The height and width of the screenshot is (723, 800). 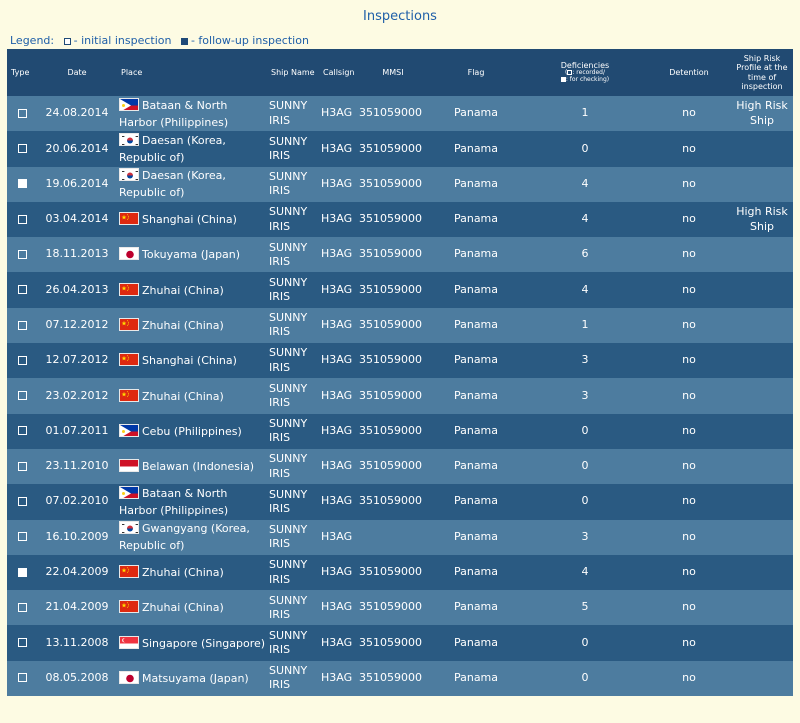 I want to click on deficiencies-sub2: : for checking), so click(x=587, y=80).